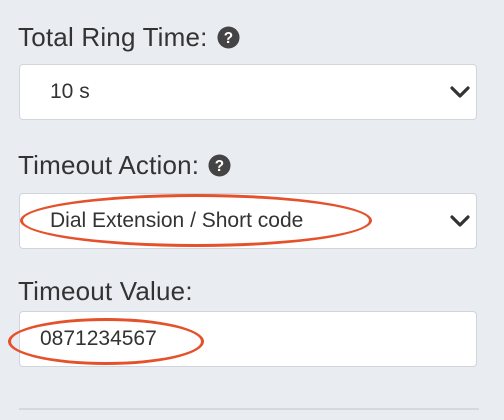  What do you see at coordinates (248, 339) in the screenshot?
I see `timeout-value-input: 0871234567` at bounding box center [248, 339].